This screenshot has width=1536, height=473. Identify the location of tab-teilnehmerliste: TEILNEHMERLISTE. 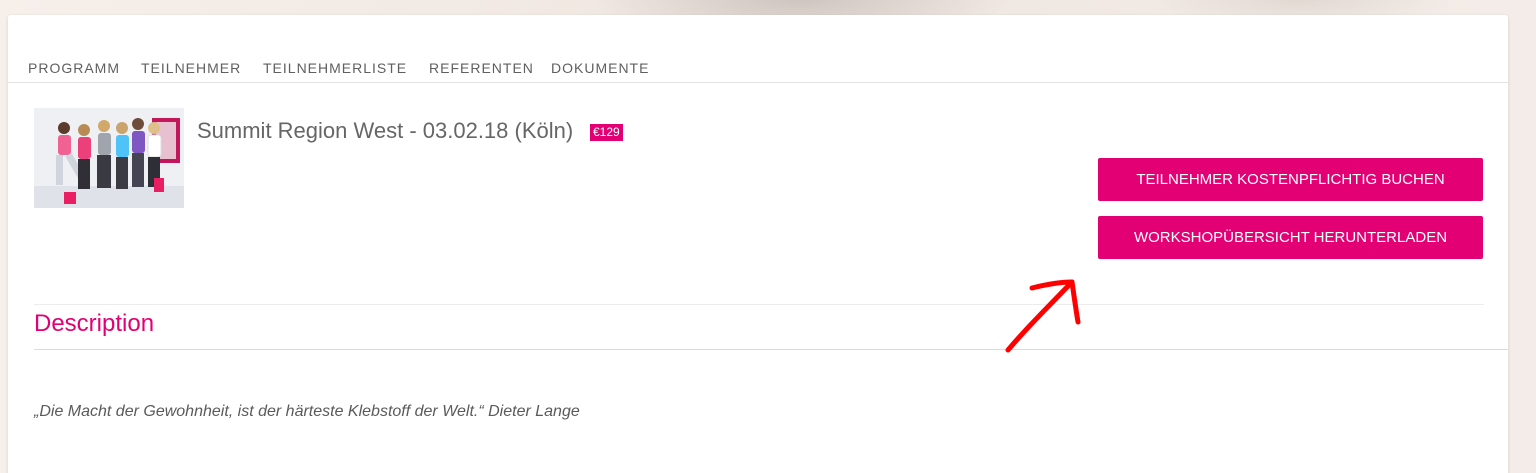
(335, 68).